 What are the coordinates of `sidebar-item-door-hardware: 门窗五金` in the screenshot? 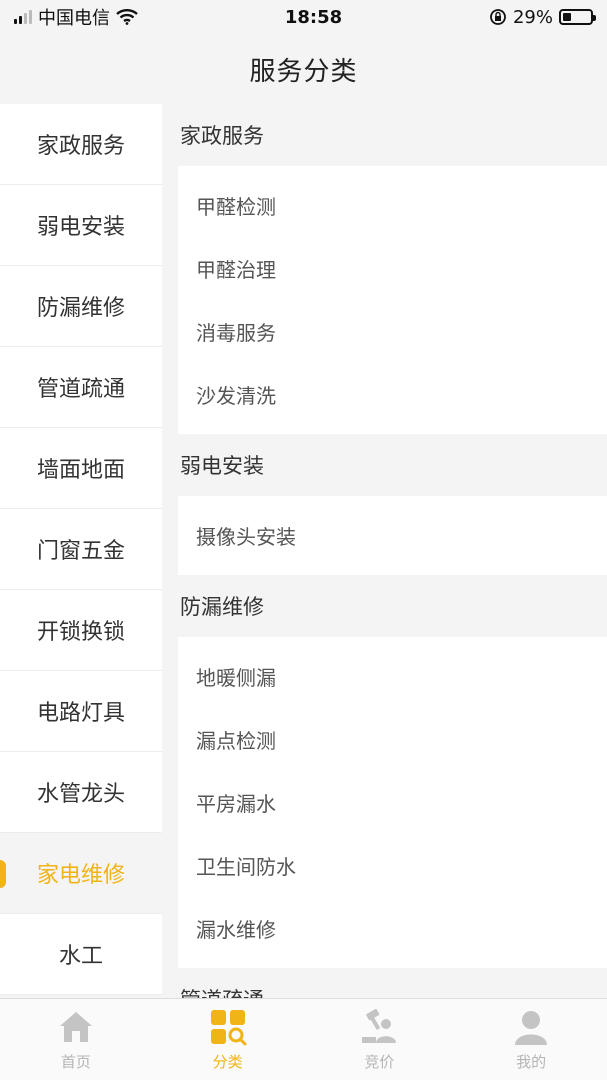 It's located at (81, 549).